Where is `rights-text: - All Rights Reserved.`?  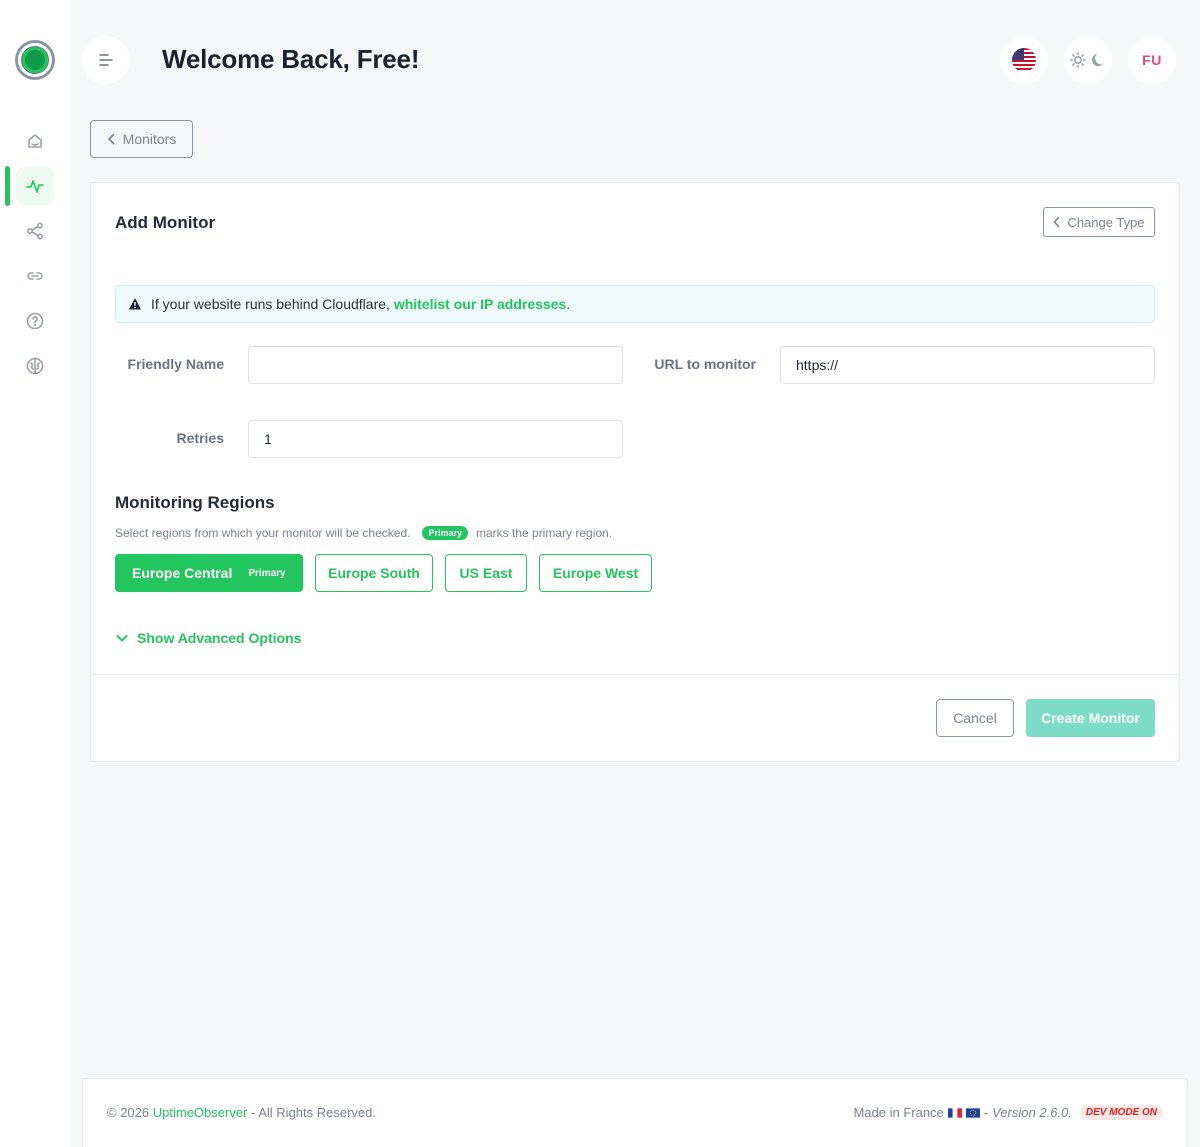 rights-text: - All Rights Reserved. is located at coordinates (314, 1112).